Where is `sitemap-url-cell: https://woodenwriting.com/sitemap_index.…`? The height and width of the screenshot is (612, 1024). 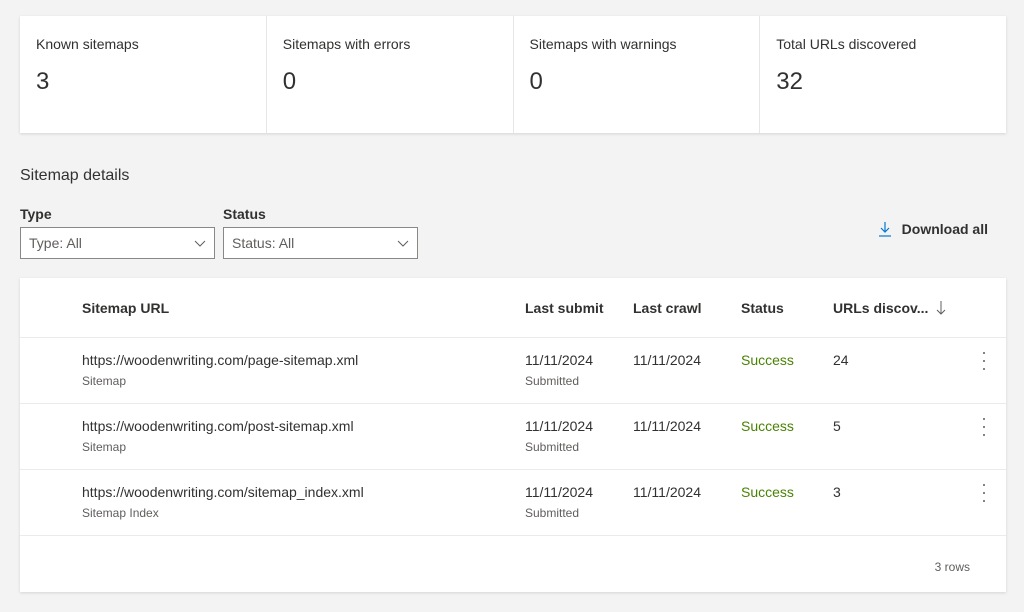 sitemap-url-cell: https://woodenwriting.com/sitemap_index.… is located at coordinates (223, 502).